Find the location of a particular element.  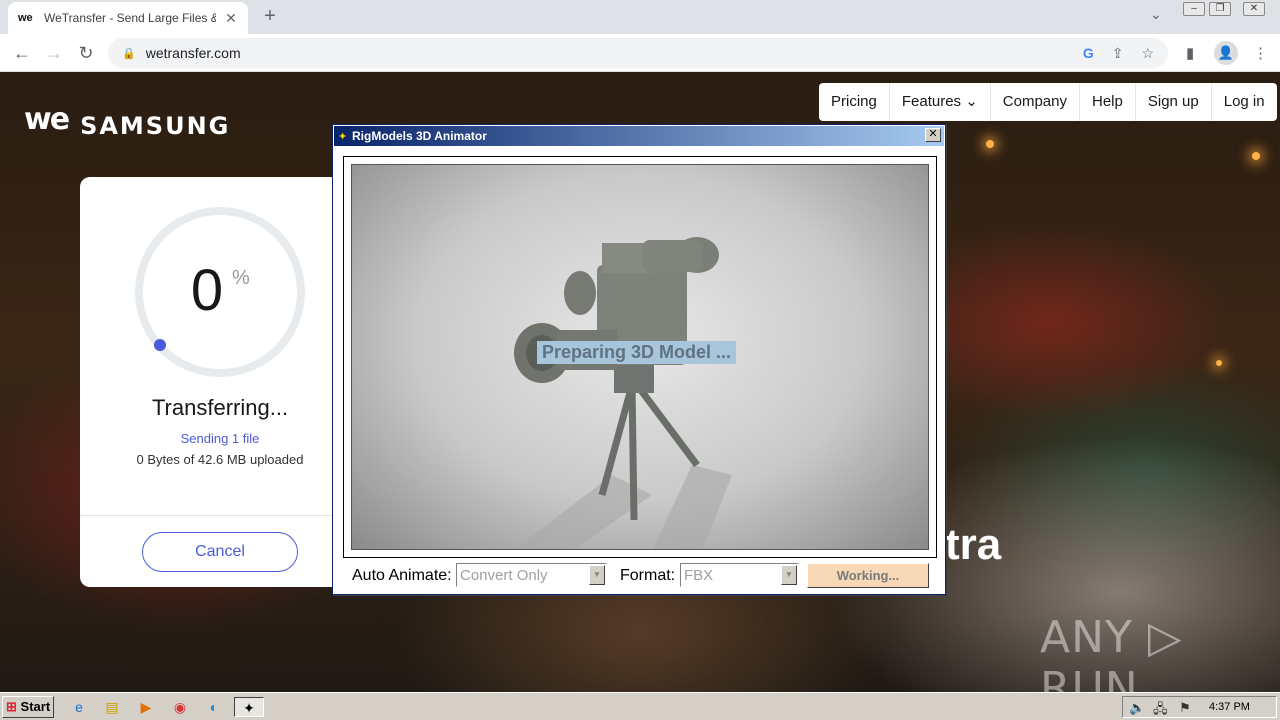

omnibox: 🔒 wetransfer.com G ⇪ ☆ is located at coordinates (638, 53).